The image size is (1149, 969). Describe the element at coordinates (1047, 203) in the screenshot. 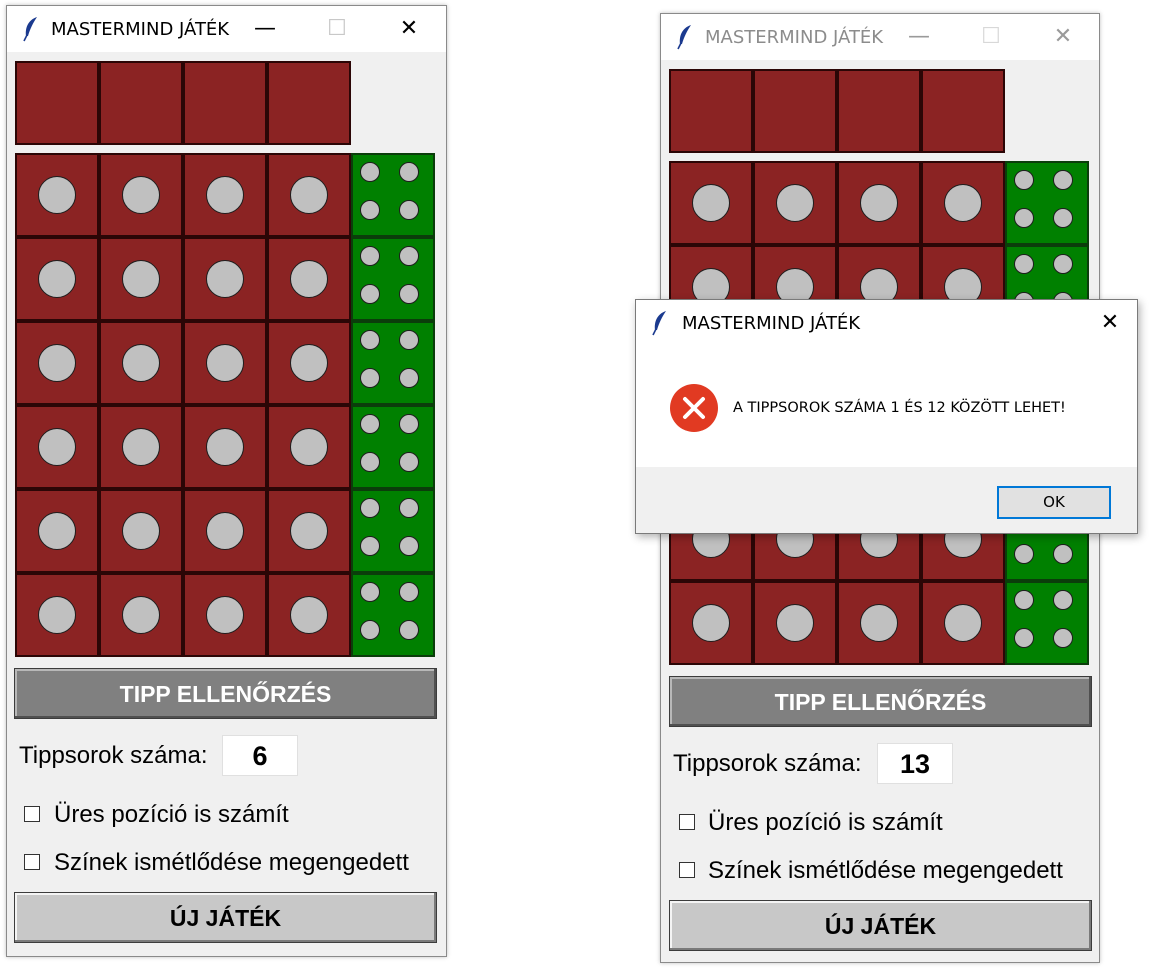

I see `feedback-cell` at that location.